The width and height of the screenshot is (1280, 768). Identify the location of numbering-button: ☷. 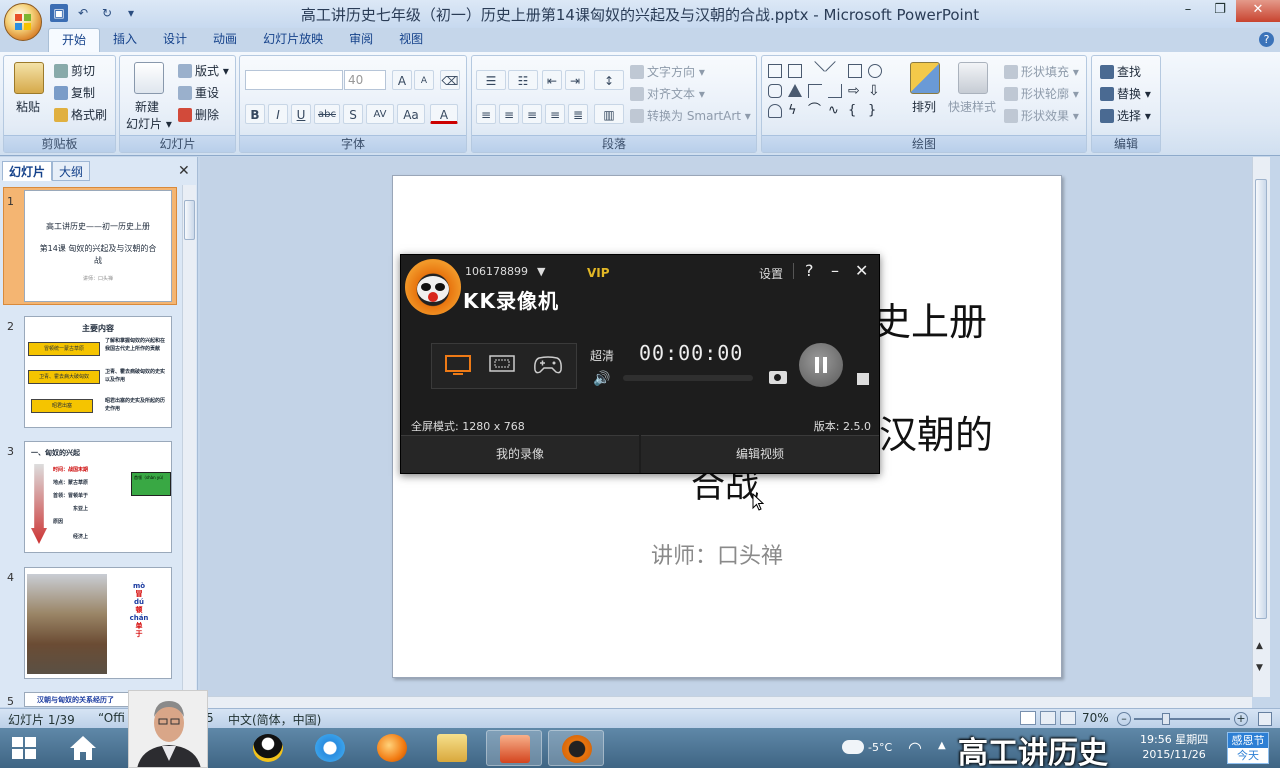
(523, 80).